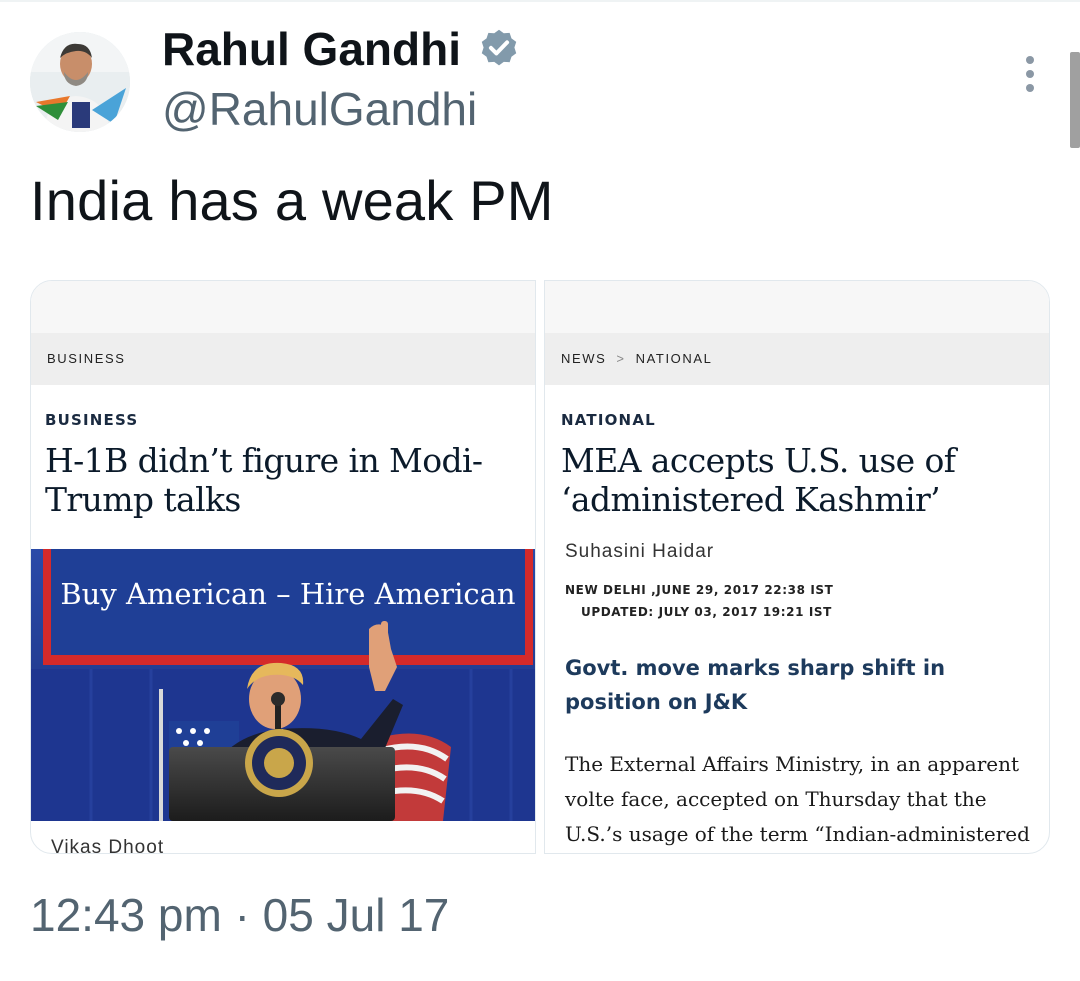 This screenshot has width=1080, height=981. I want to click on more-options-icon, so click(1030, 74).